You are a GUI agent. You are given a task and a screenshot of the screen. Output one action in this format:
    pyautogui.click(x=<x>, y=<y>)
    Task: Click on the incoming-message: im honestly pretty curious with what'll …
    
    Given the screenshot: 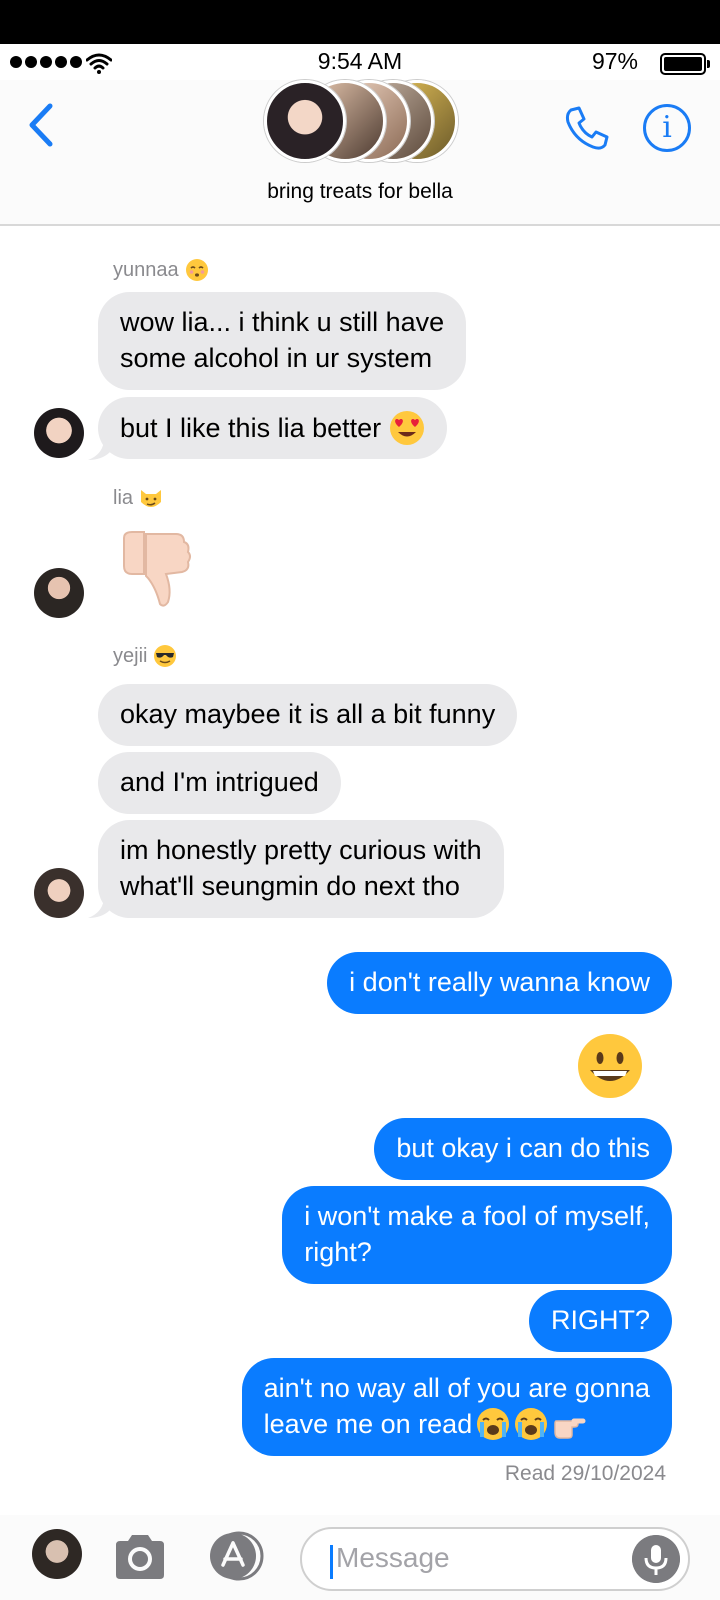 What is the action you would take?
    pyautogui.click(x=301, y=869)
    